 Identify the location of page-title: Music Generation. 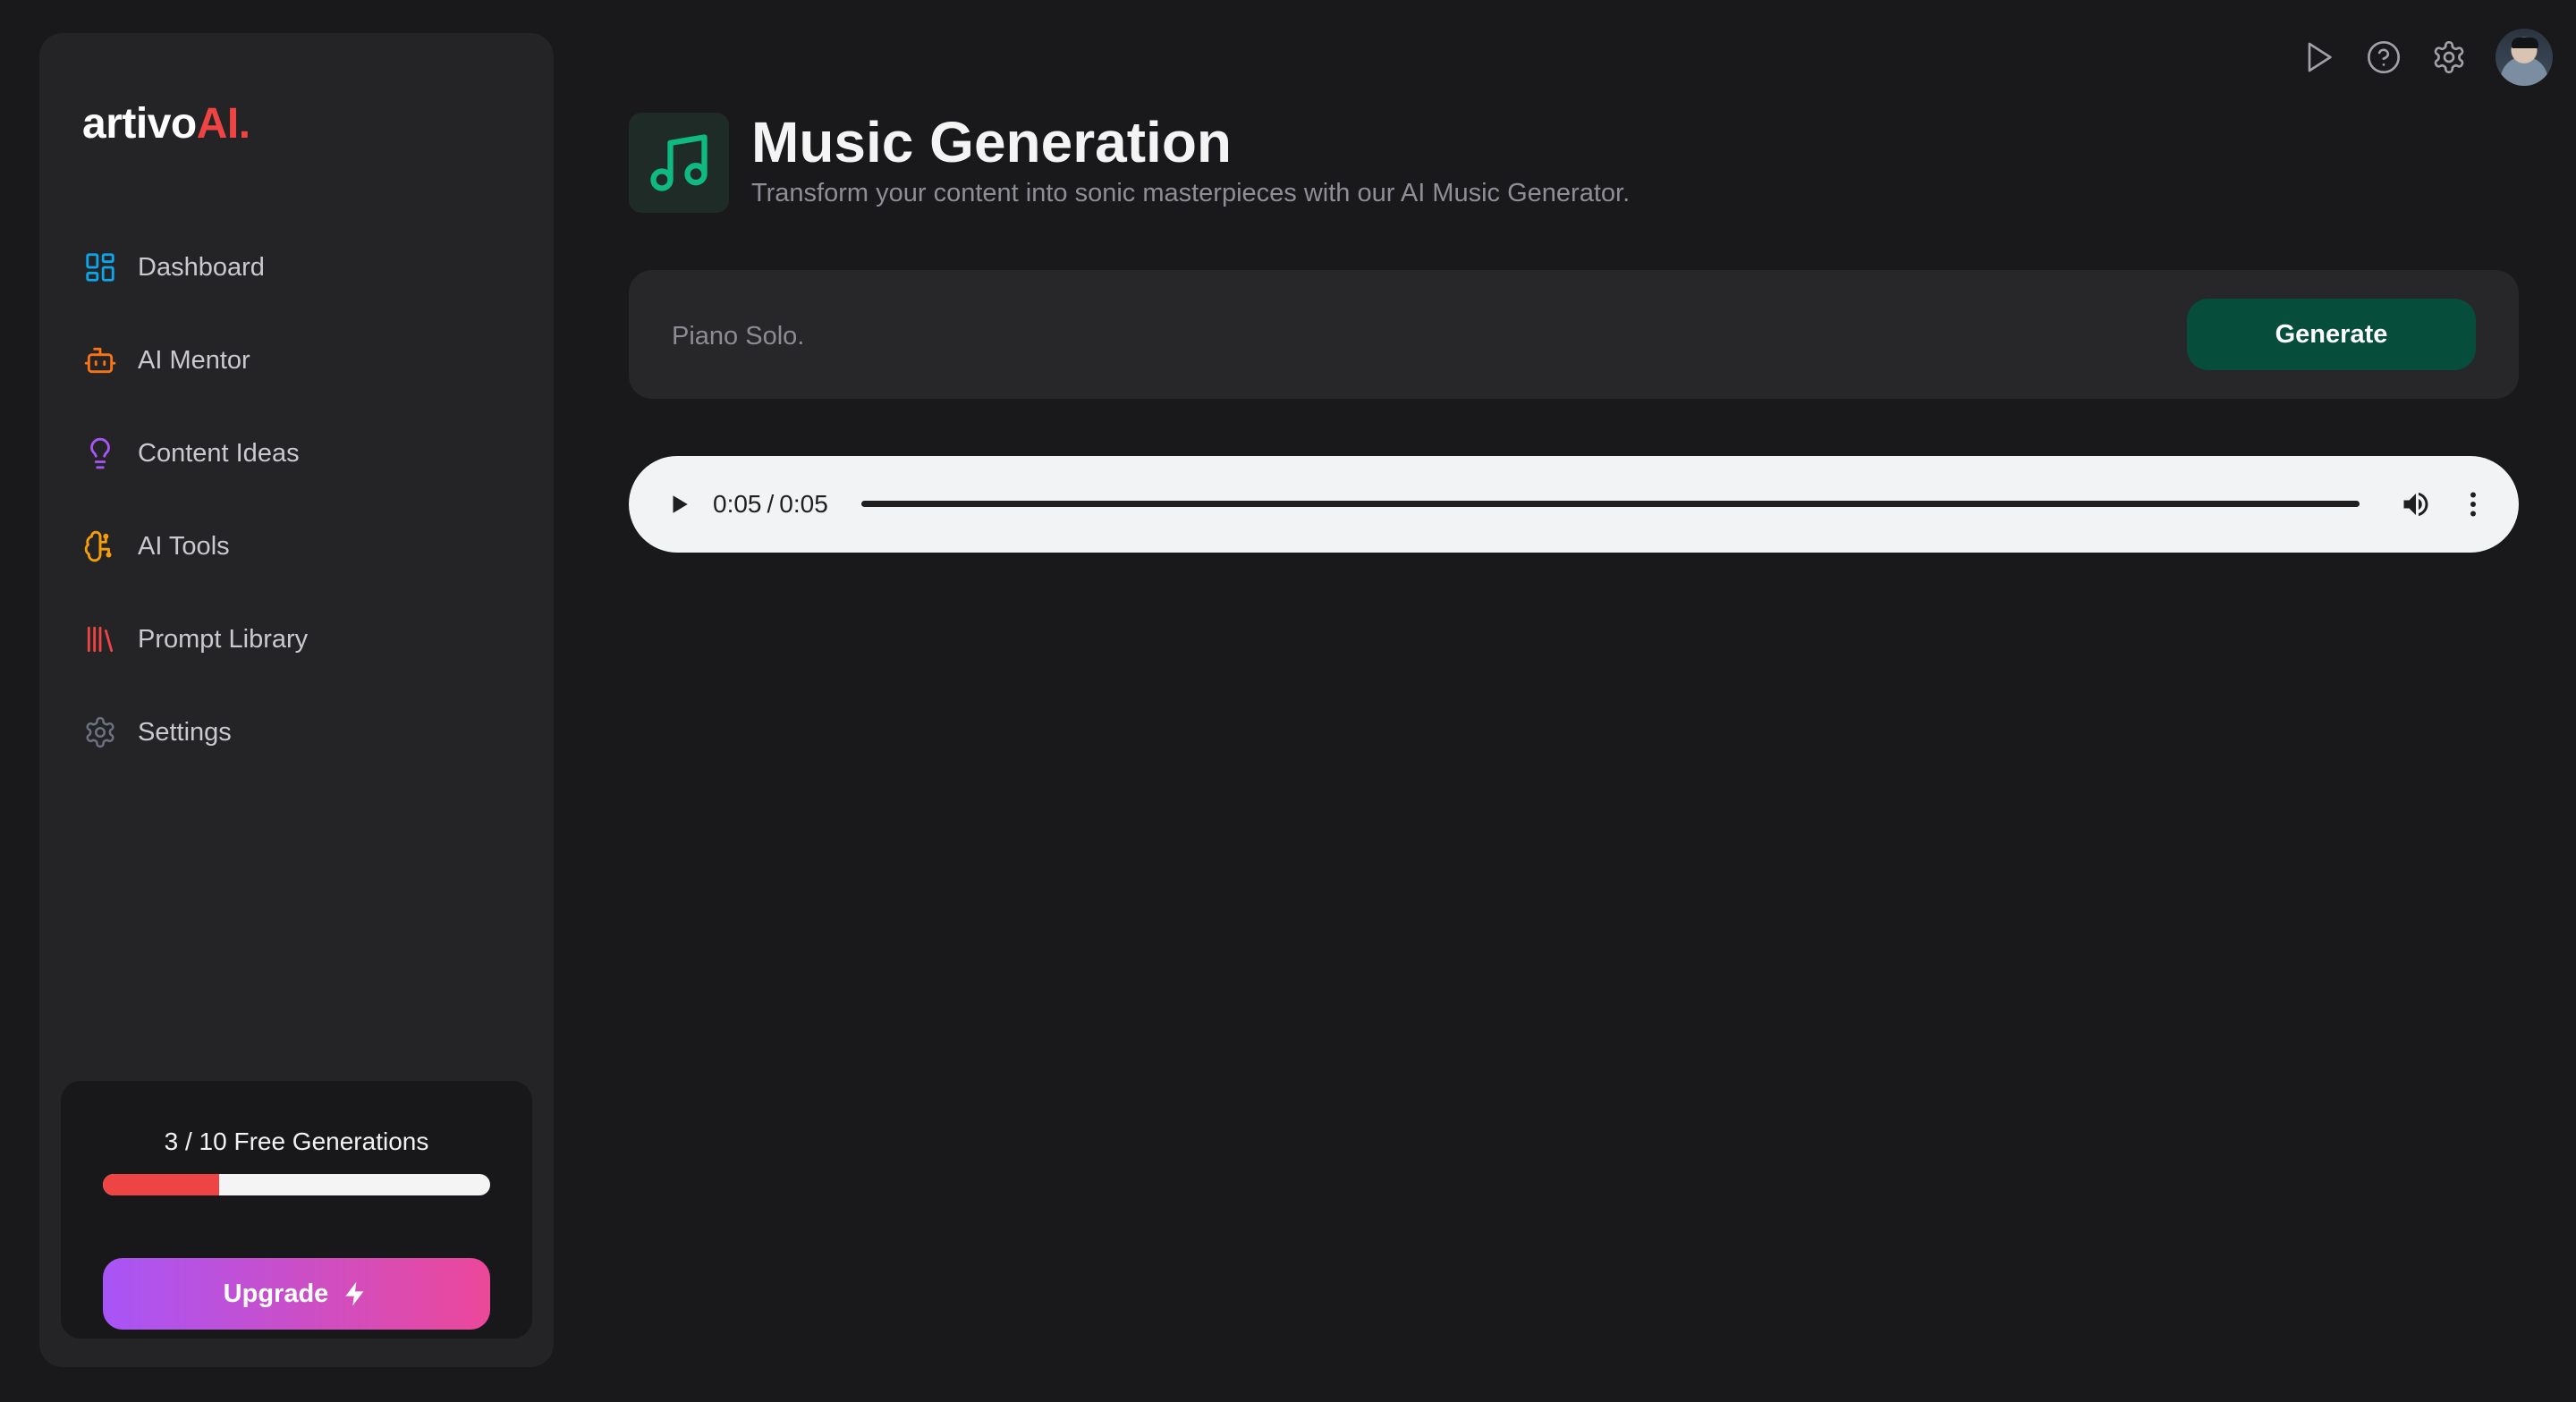
(991, 142).